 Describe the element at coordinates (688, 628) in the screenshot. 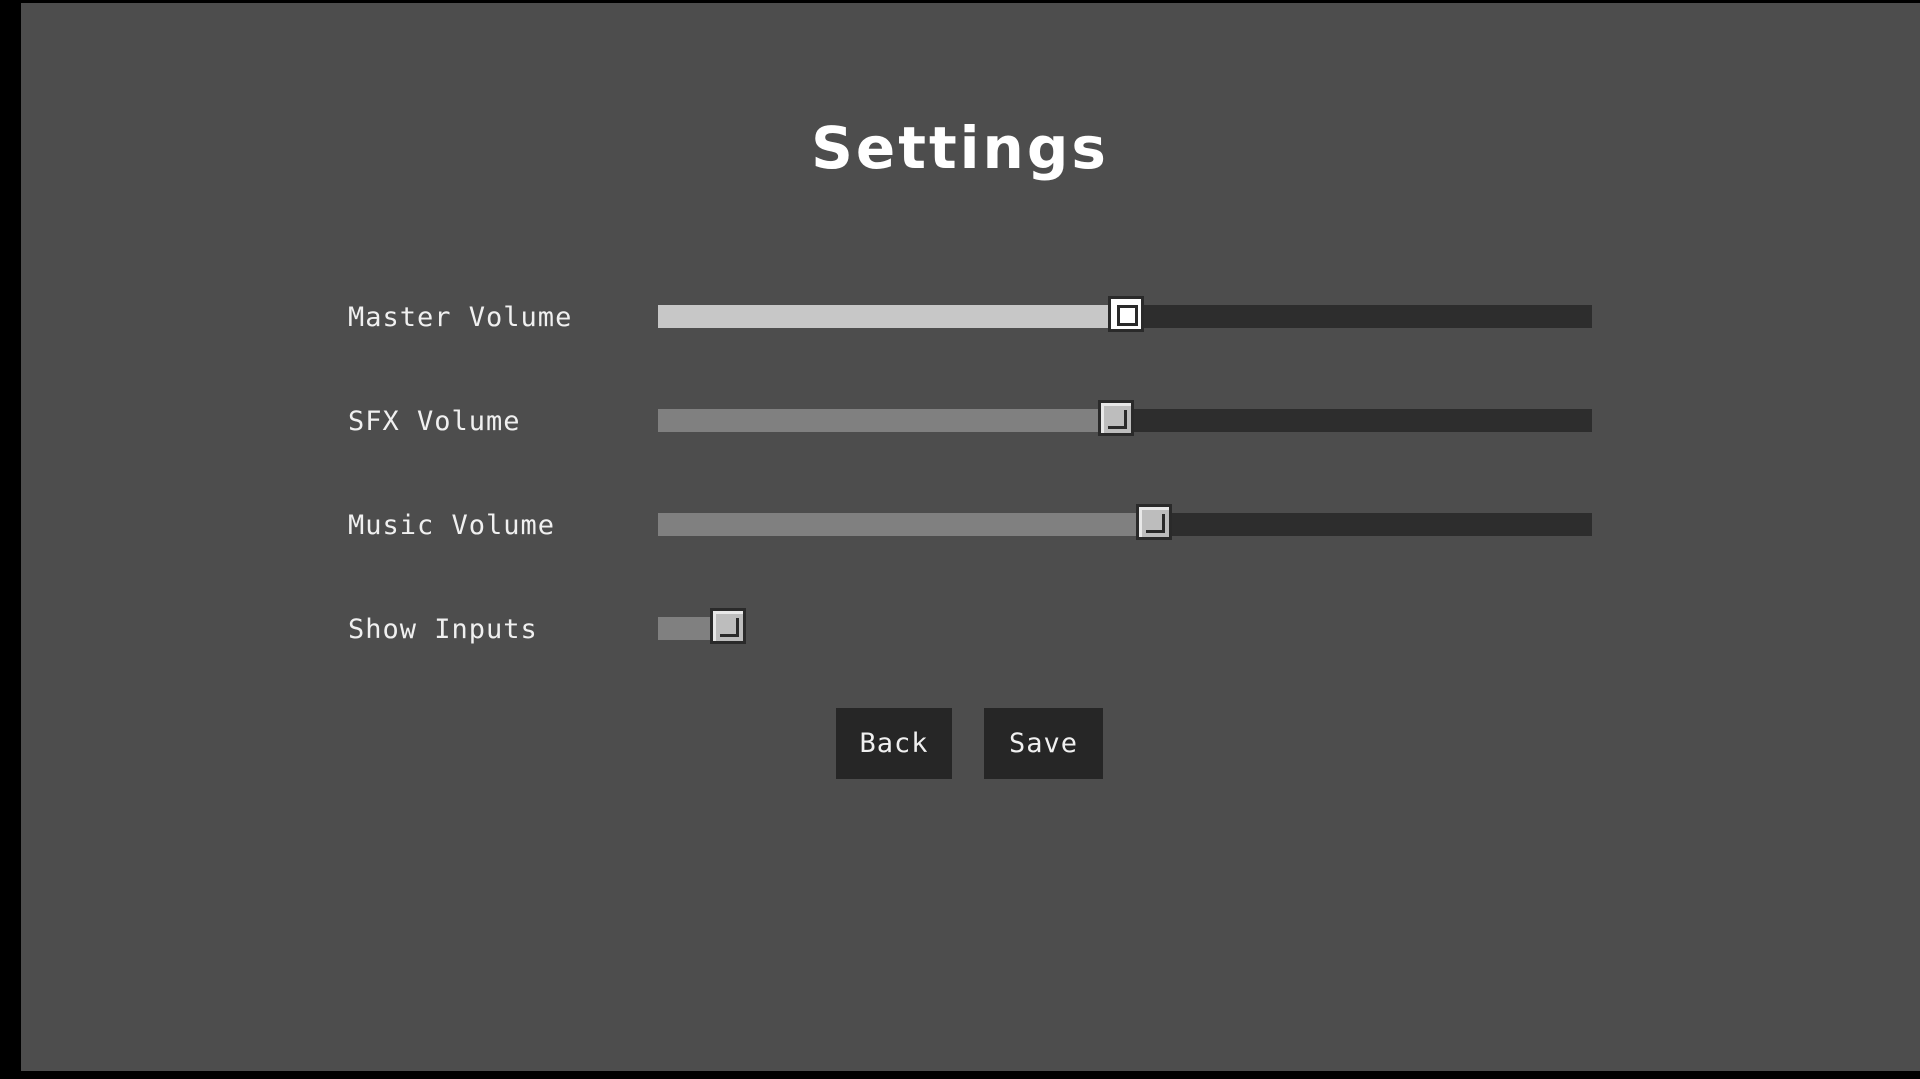

I see `show-inputs-toggle-fill` at that location.